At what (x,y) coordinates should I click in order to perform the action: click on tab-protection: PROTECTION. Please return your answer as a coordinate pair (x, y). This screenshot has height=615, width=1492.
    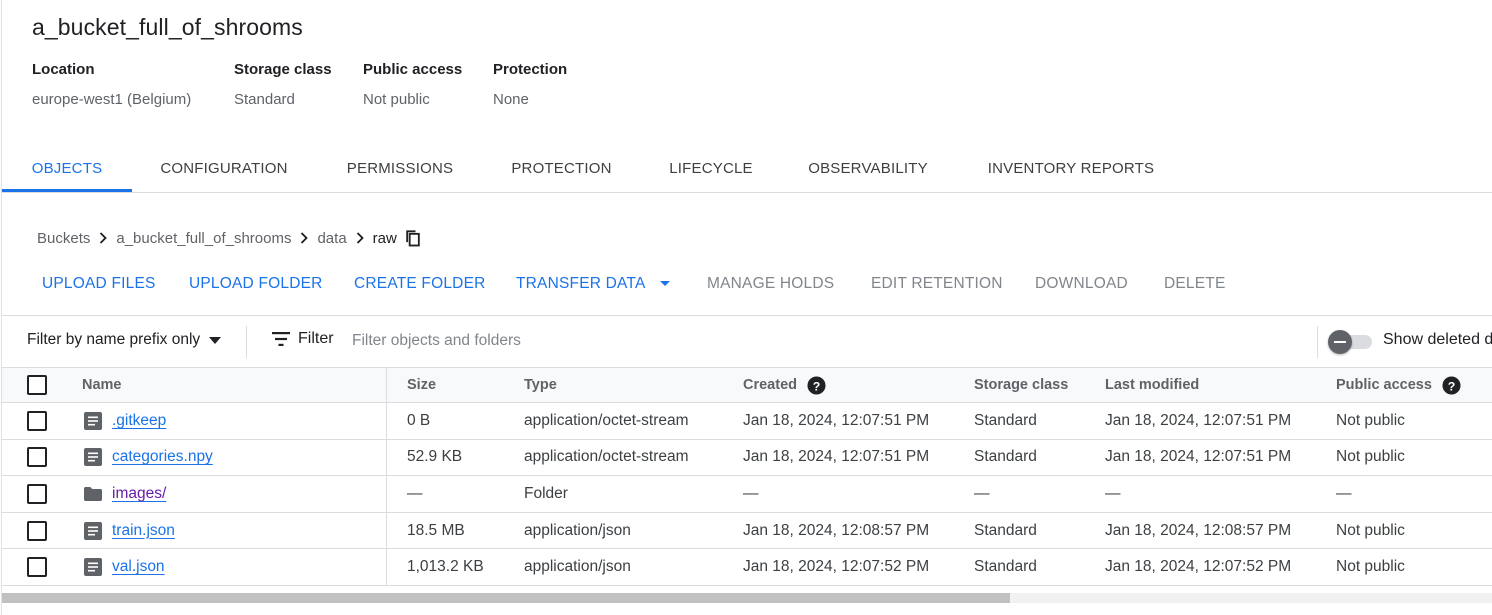
    Looking at the image, I should click on (561, 170).